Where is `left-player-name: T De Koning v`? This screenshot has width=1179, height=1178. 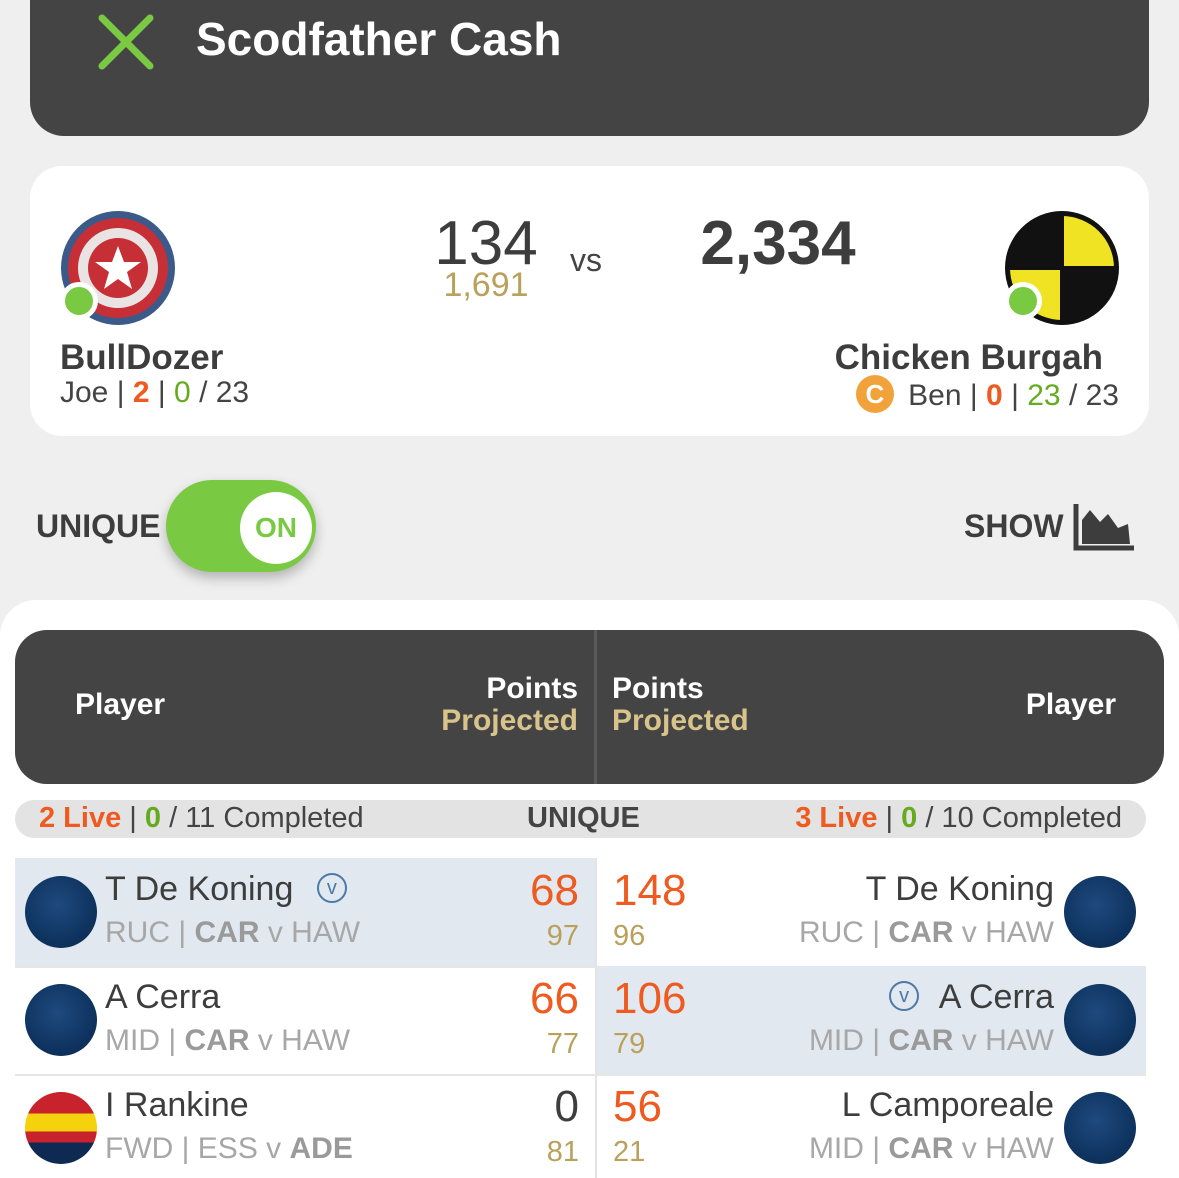 left-player-name: T De Koning v is located at coordinates (226, 889).